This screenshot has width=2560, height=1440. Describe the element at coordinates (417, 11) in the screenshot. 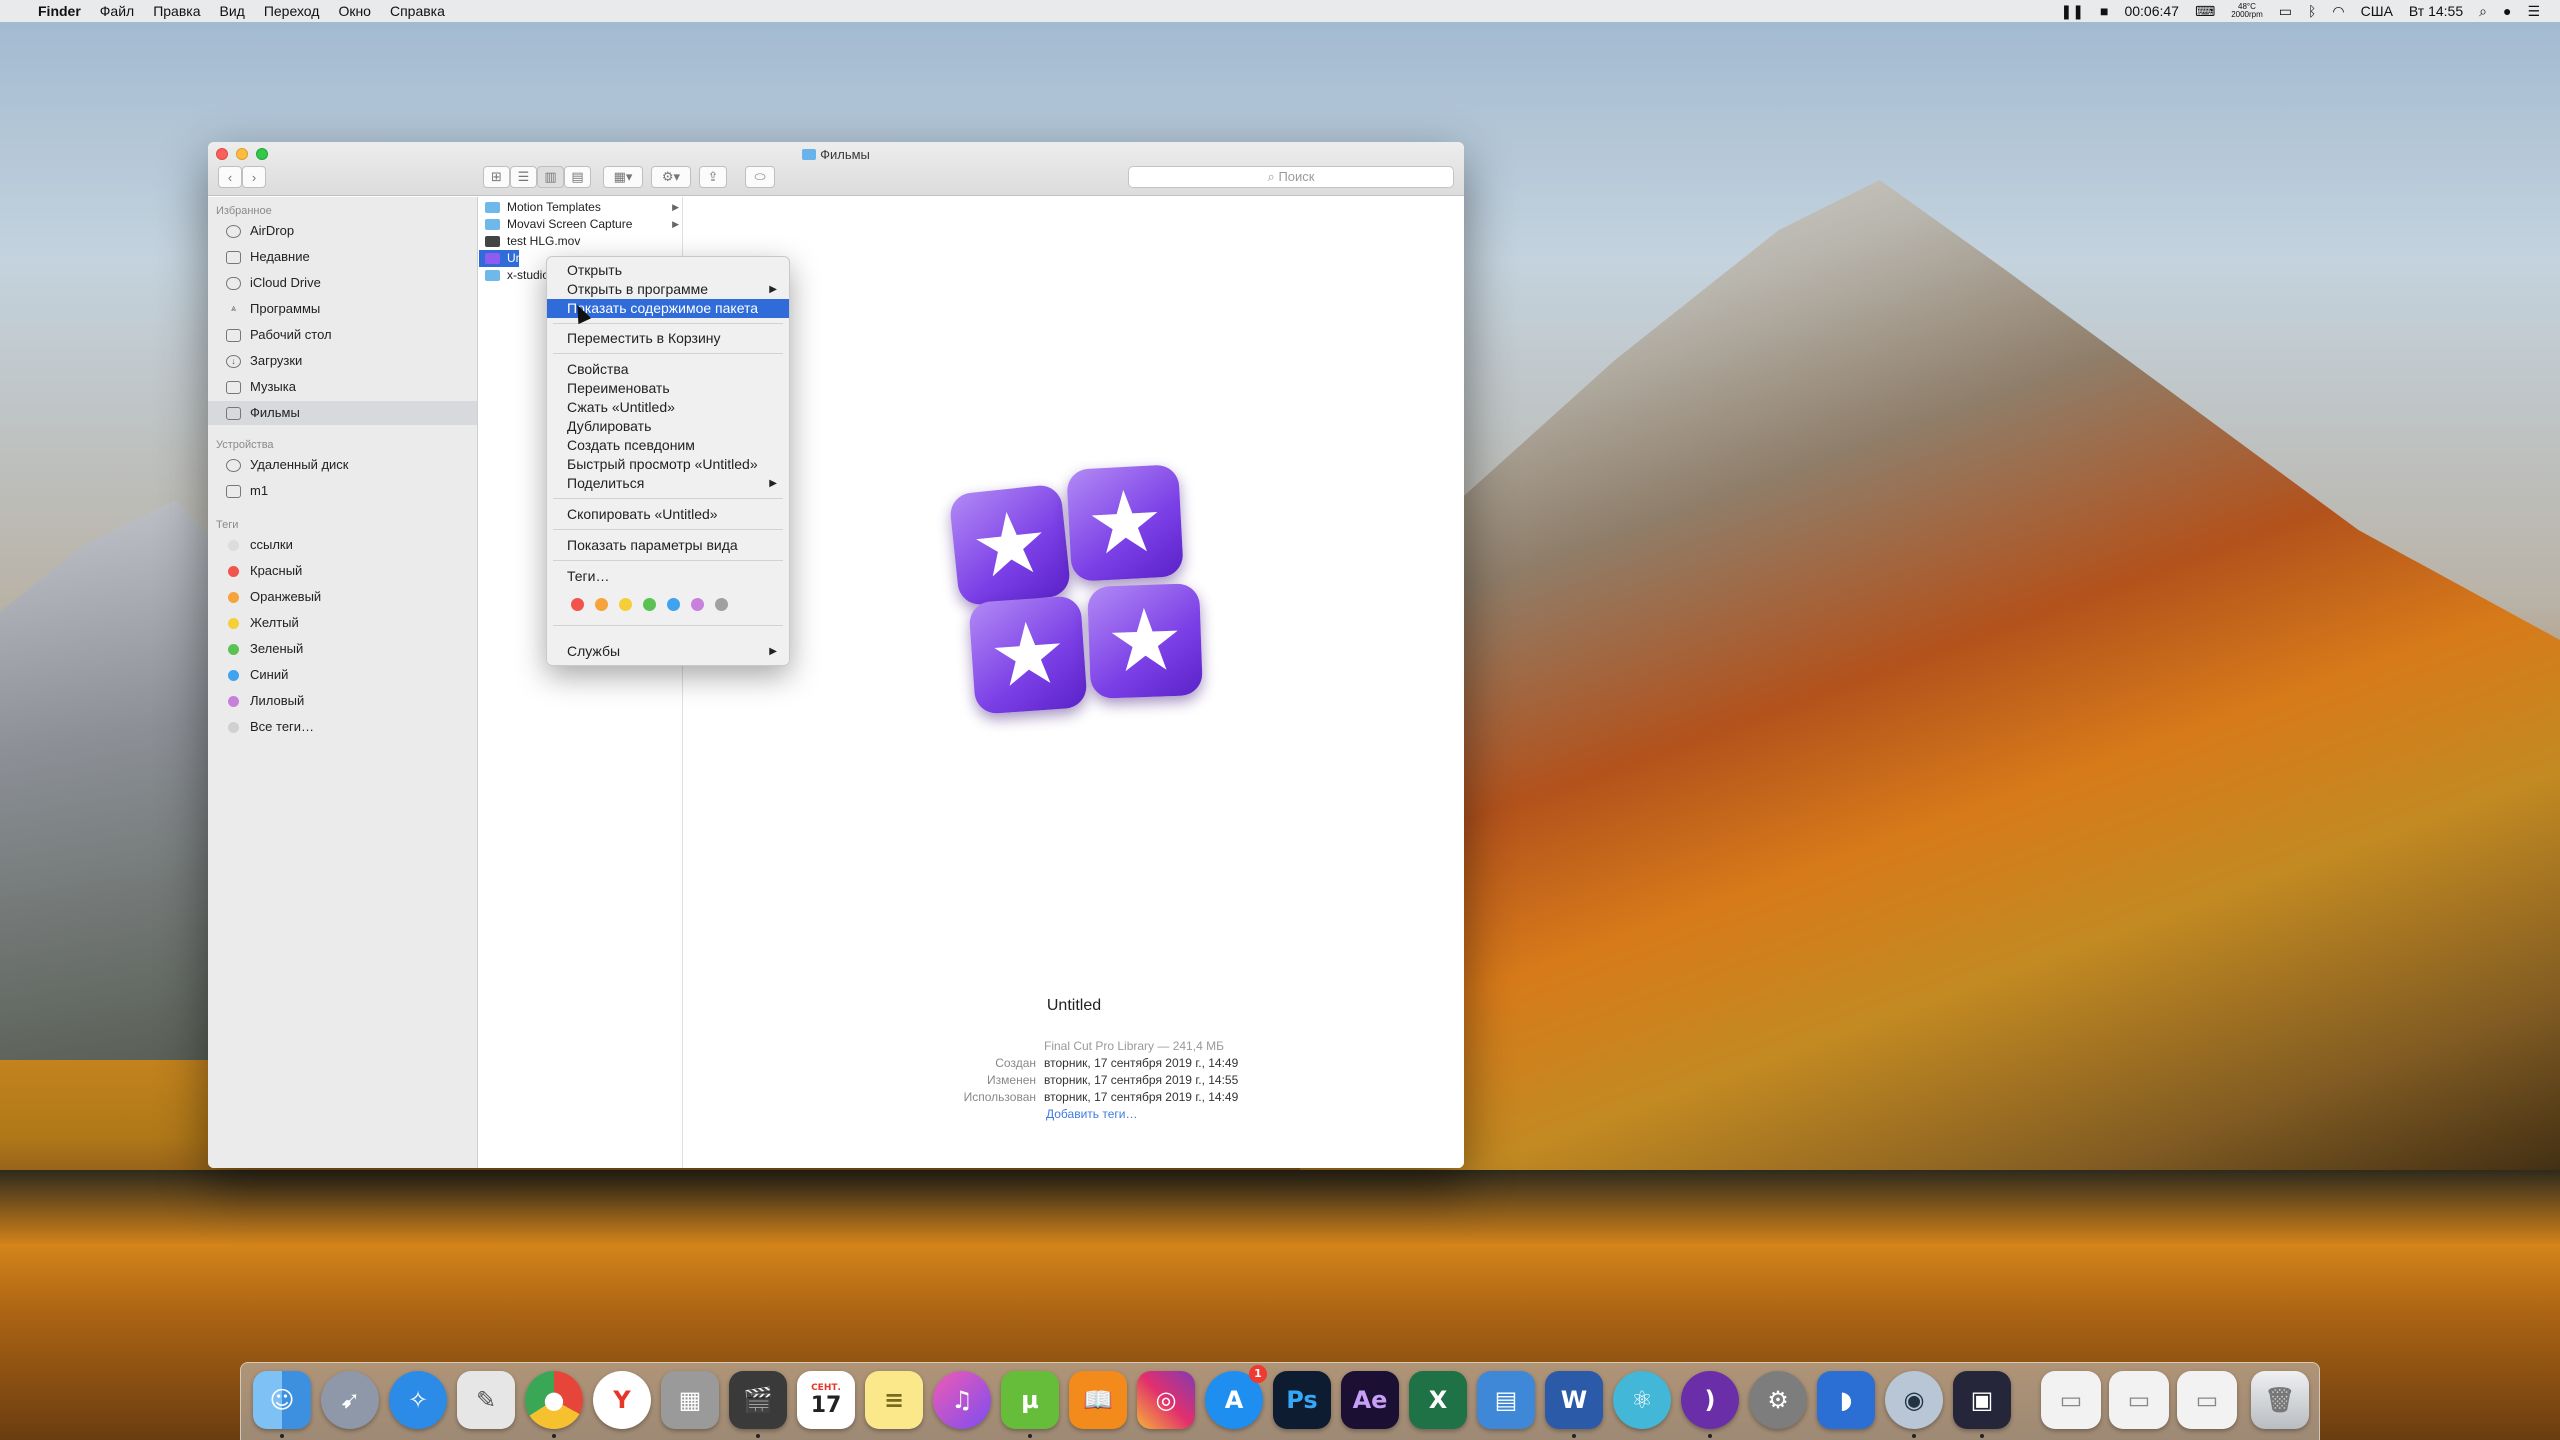

I see `menu-help: Справка` at that location.